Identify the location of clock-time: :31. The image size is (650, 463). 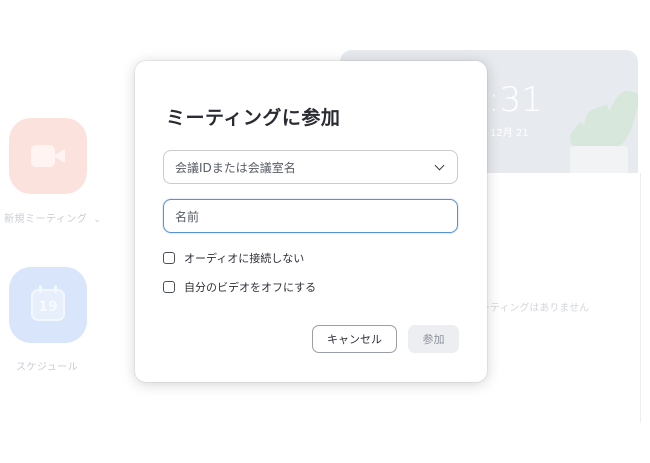
(515, 100).